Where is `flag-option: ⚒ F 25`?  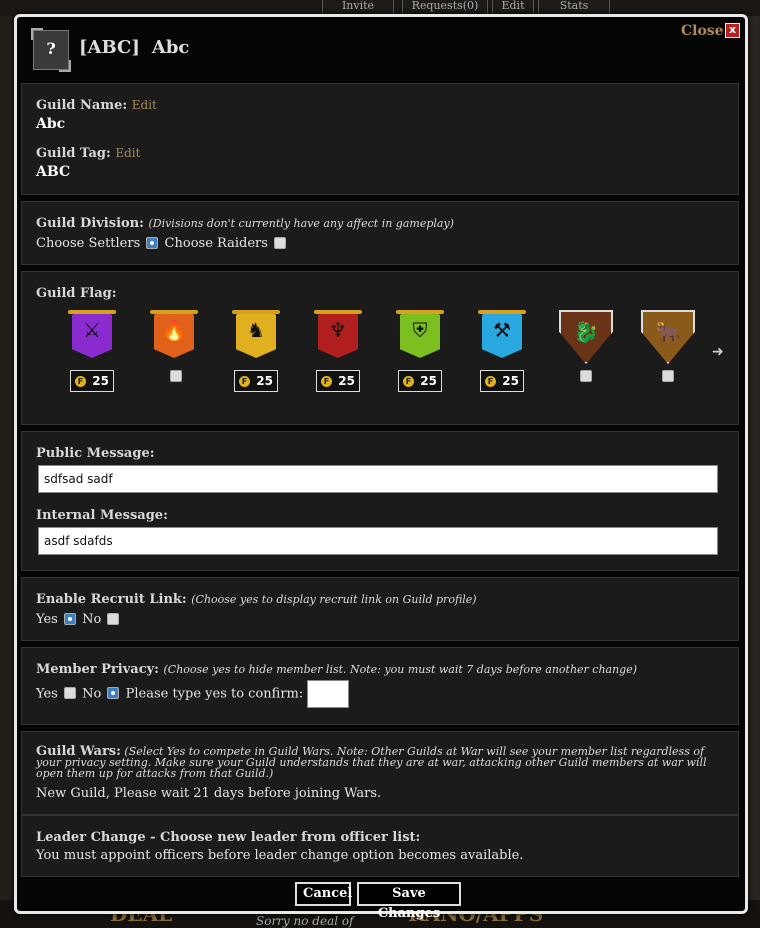
flag-option: ⚒ F 25 is located at coordinates (502, 358).